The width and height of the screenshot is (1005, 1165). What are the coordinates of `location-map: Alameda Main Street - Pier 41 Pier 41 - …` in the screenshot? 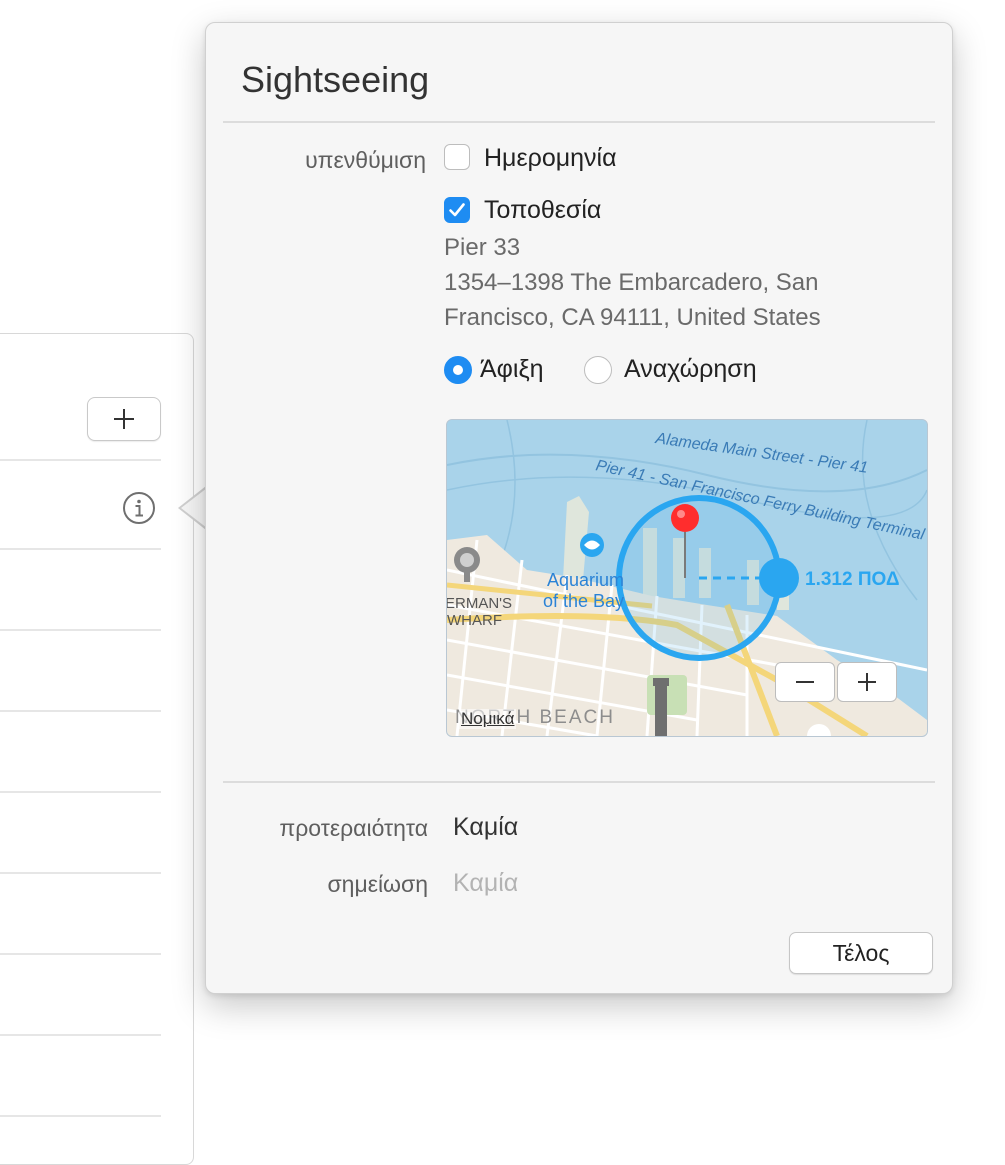 It's located at (687, 578).